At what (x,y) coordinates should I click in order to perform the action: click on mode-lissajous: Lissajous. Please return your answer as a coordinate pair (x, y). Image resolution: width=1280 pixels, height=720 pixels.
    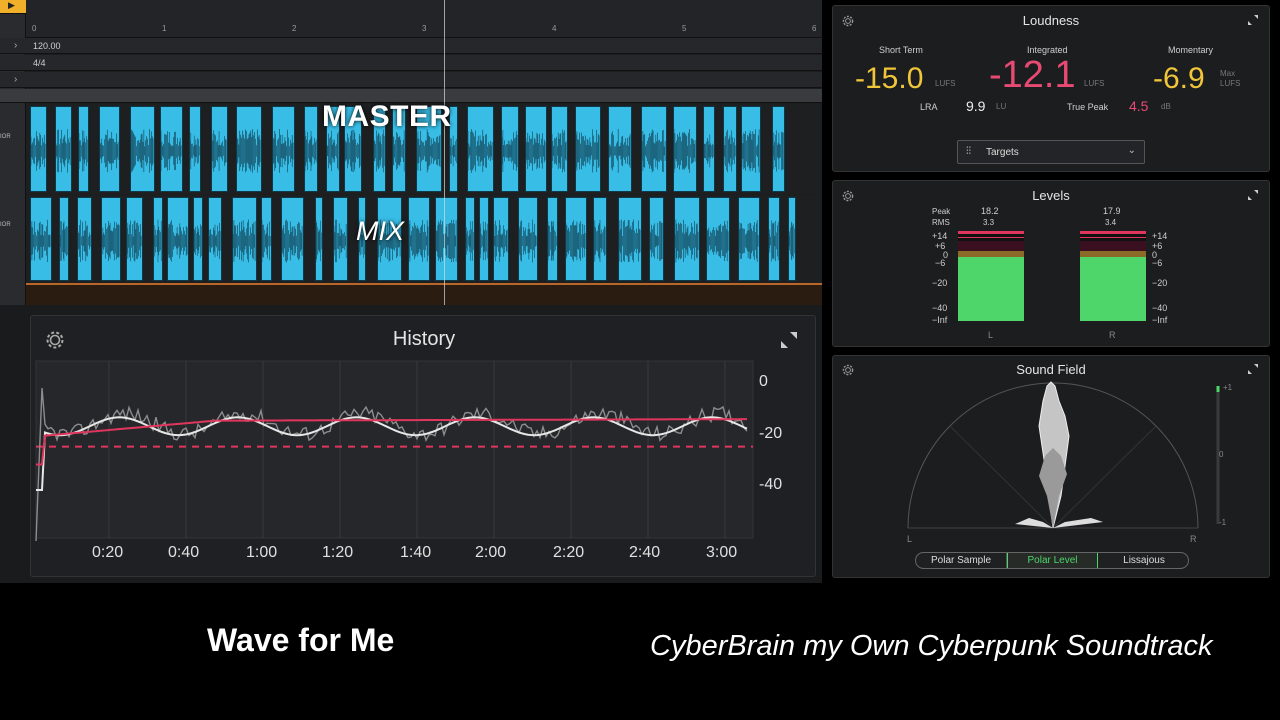
    Looking at the image, I should click on (1143, 560).